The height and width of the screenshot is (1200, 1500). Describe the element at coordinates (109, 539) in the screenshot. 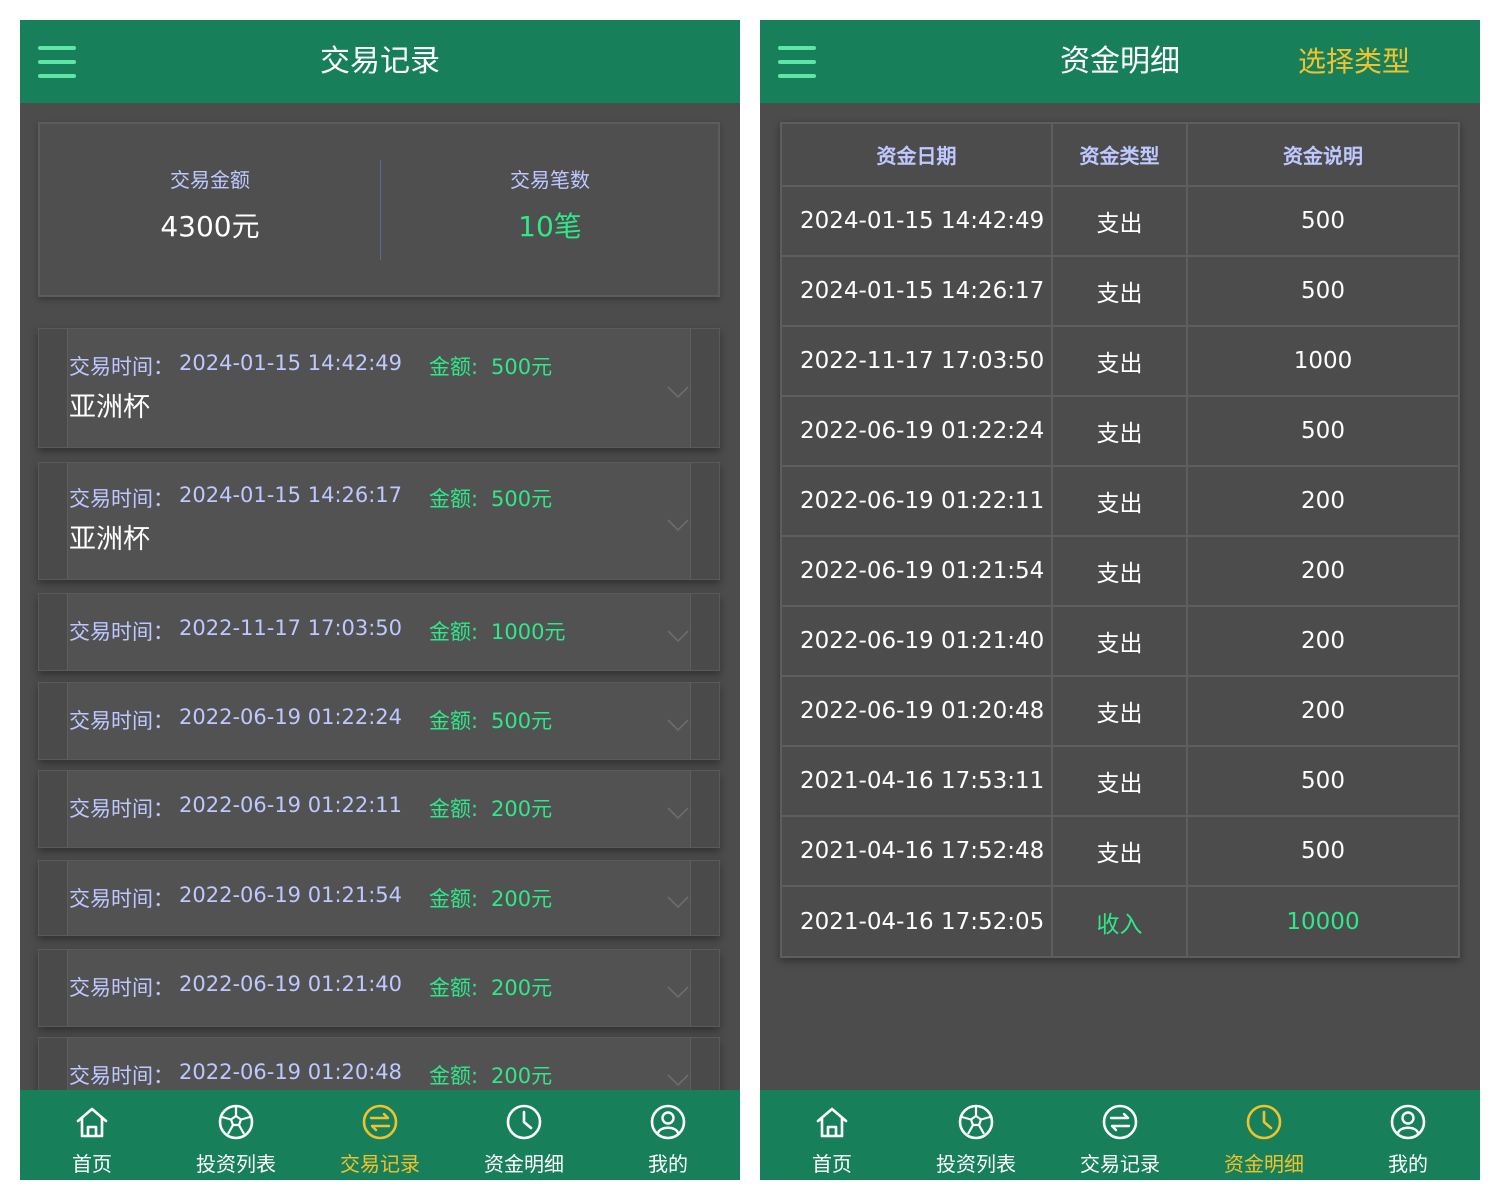

I see `record-name: 亚洲杯` at that location.